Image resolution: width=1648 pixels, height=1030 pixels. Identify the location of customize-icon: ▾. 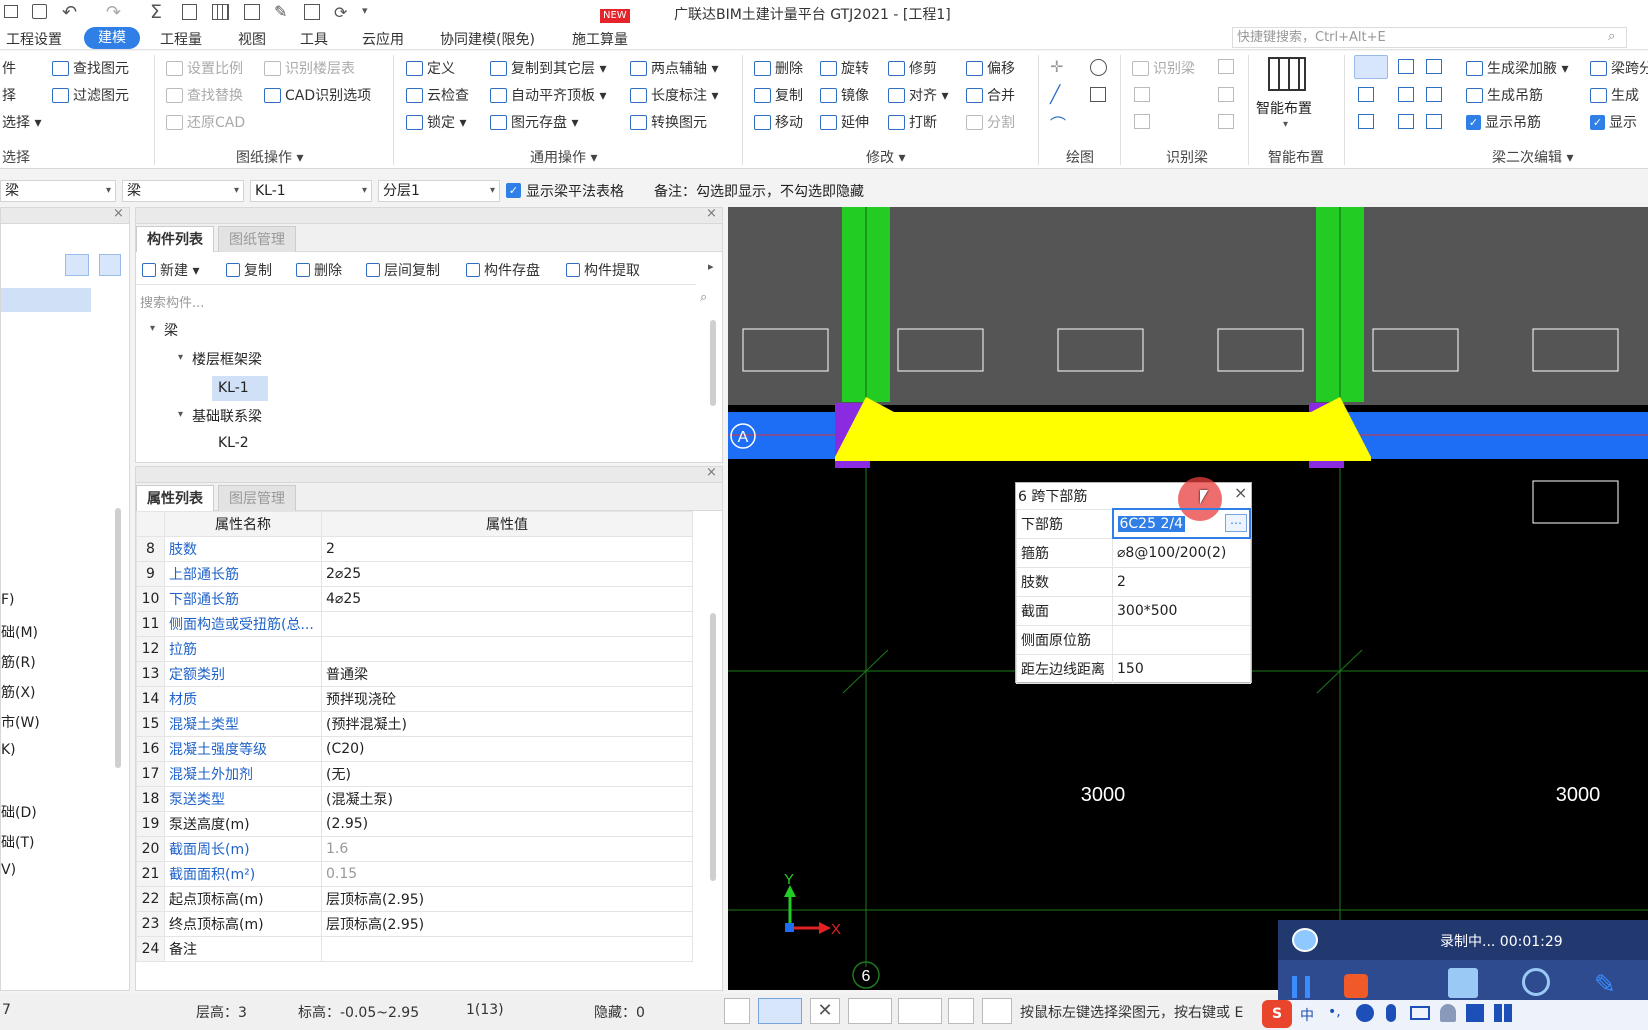
(365, 10).